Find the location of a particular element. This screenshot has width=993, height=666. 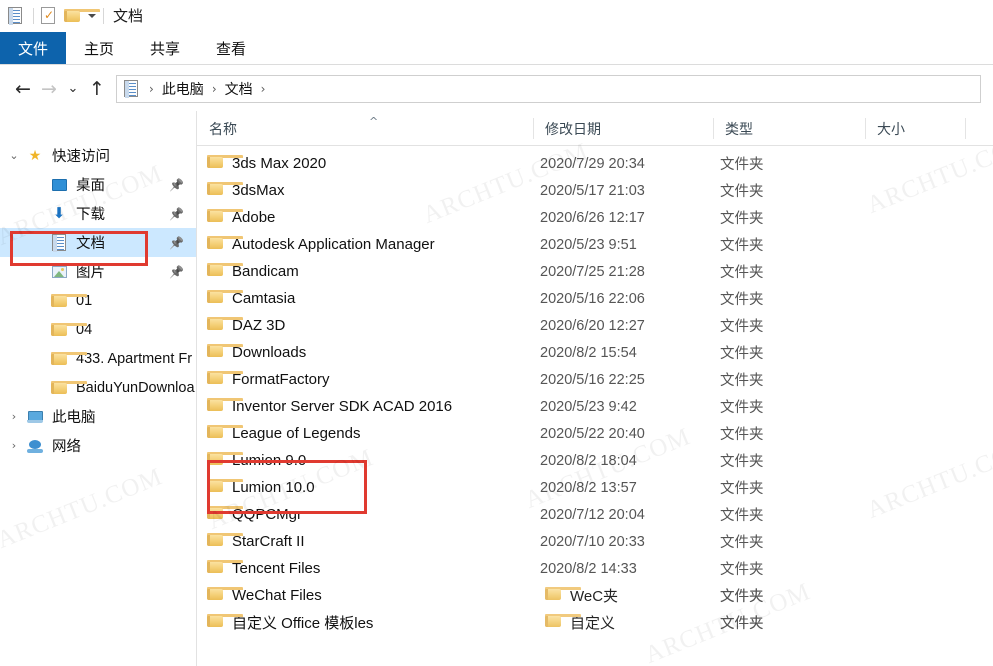

file-date-cell: 2020/5/23 9:51 is located at coordinates (588, 244).